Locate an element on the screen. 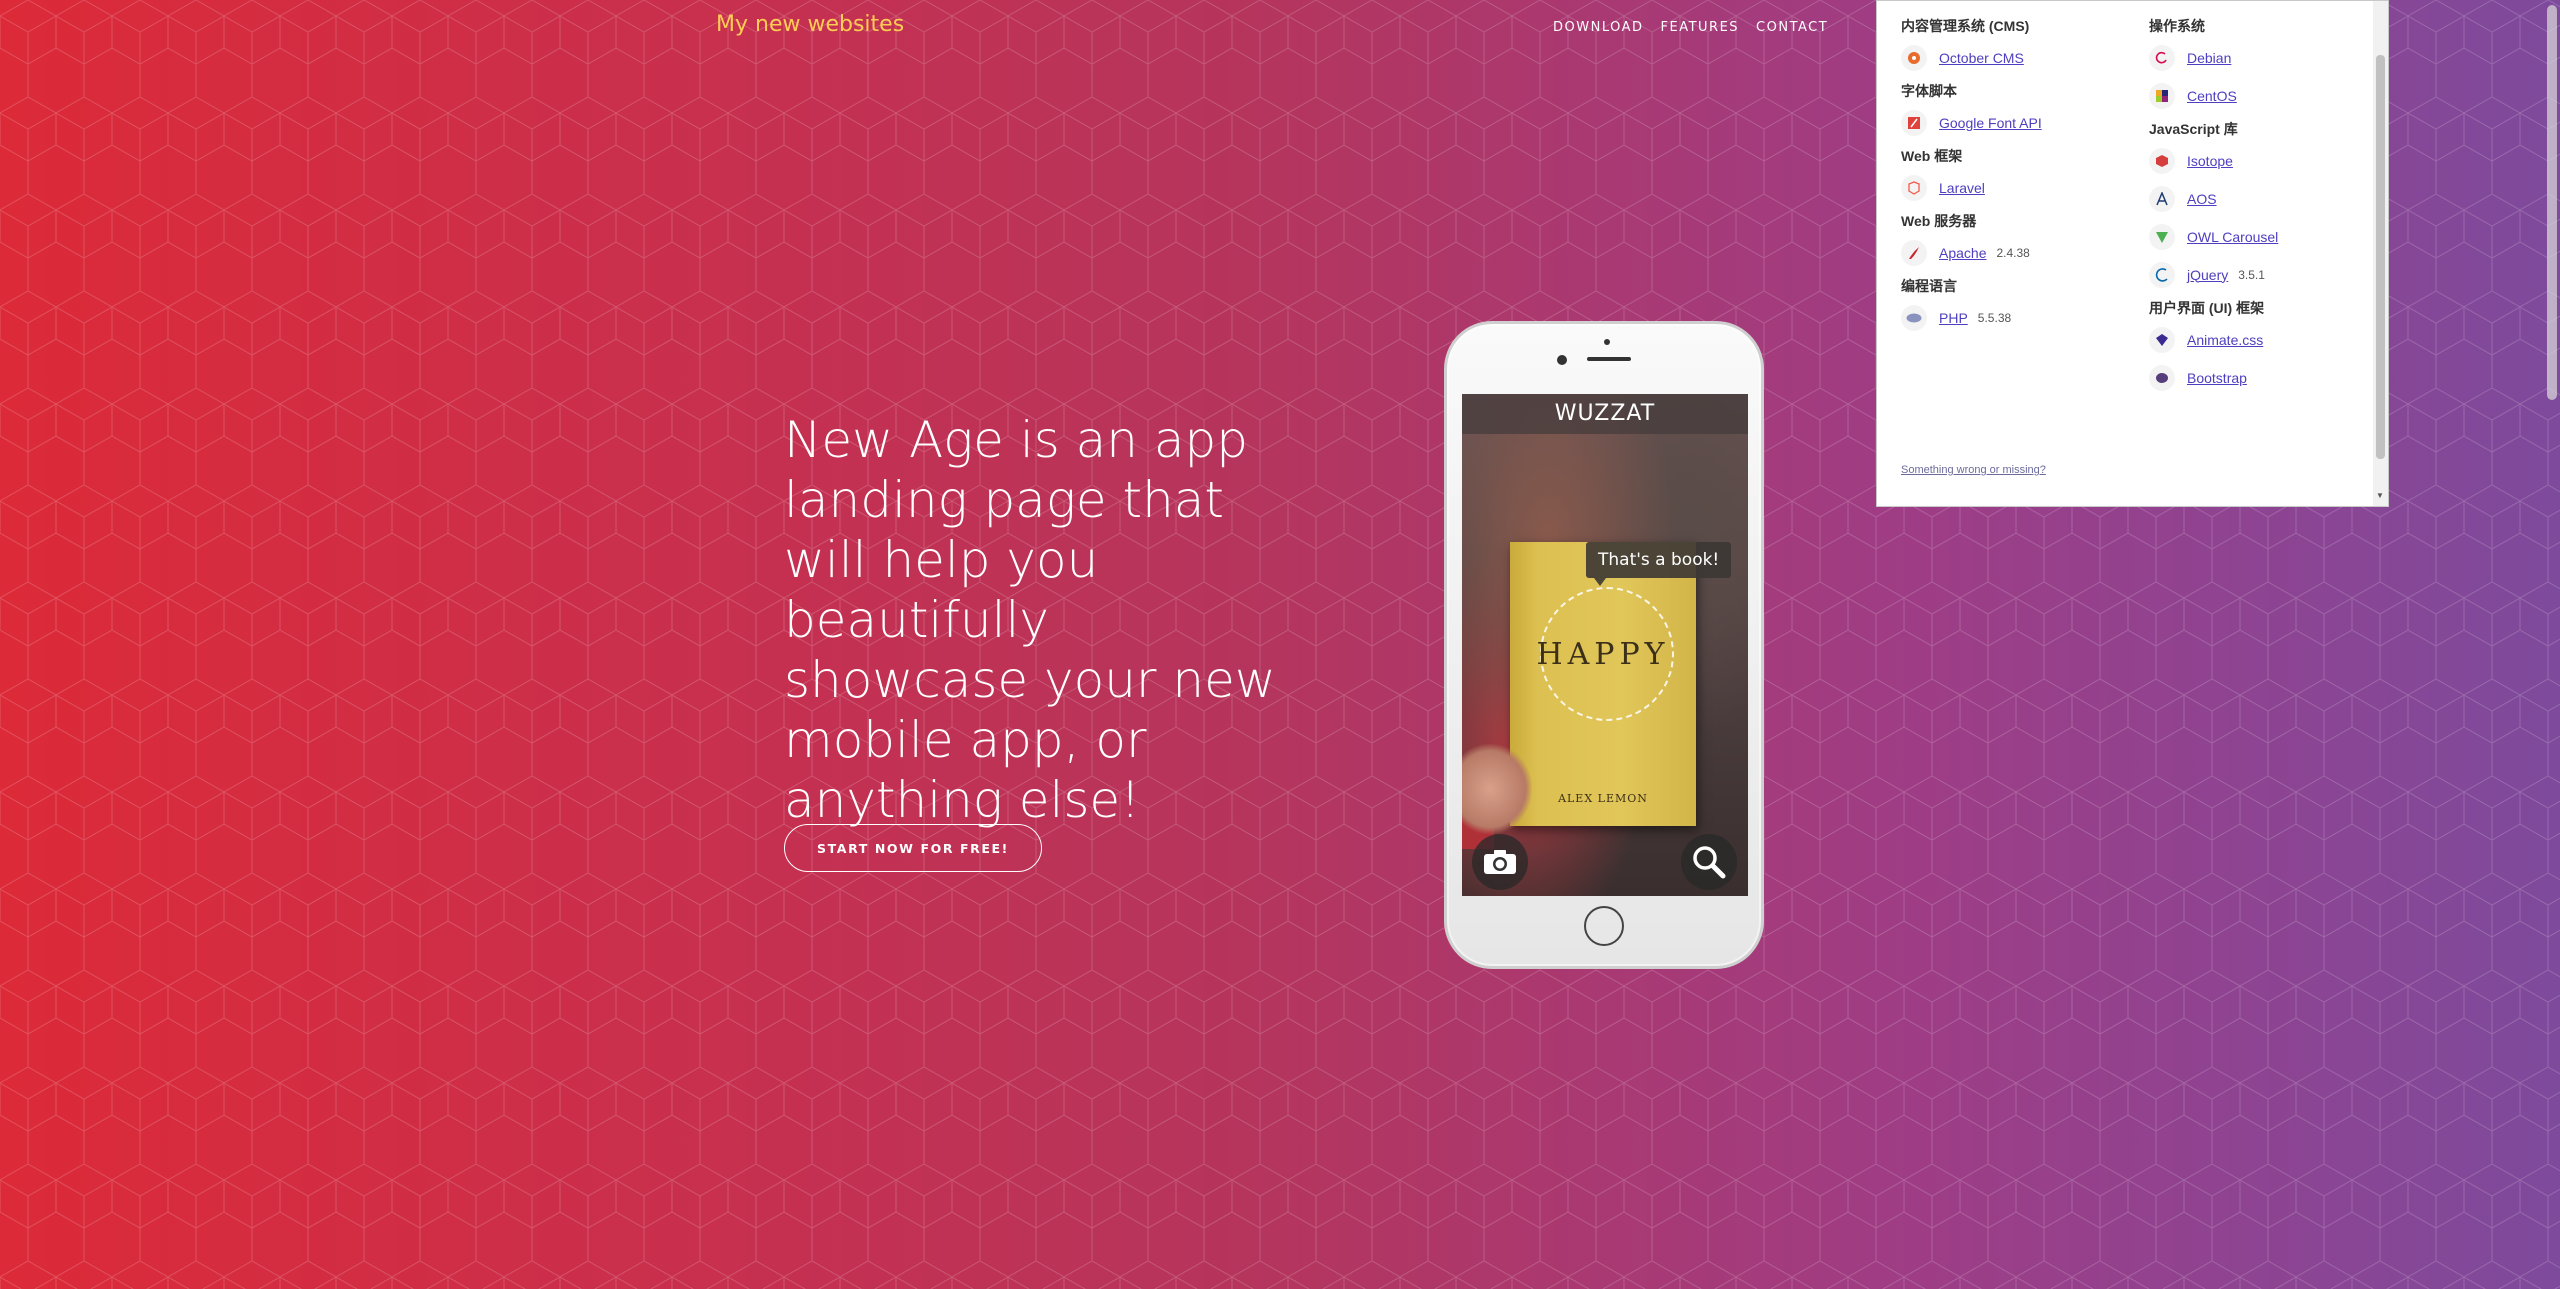 This screenshot has width=2560, height=1289. category-operating-systems: 操作系统 Debian CentOS is located at coordinates (2213, 63).